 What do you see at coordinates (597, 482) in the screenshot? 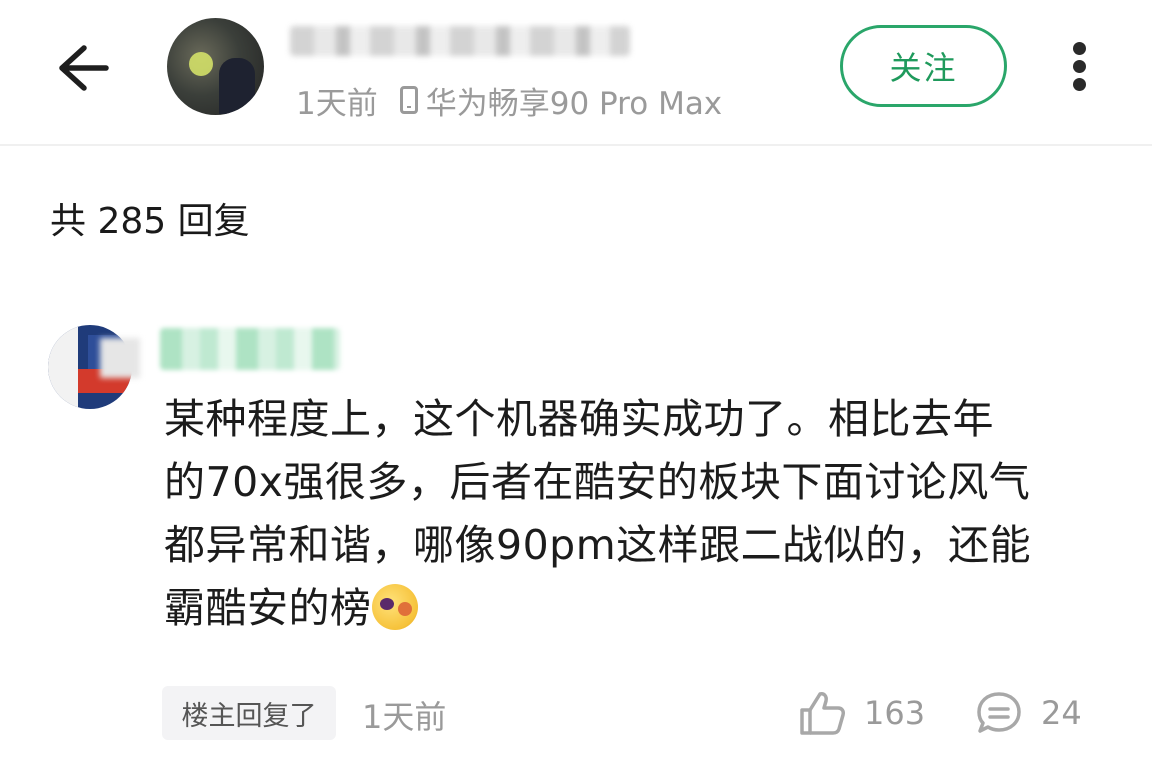
I see `comment-line: 的70x强很多，后者在酷安的板块下面讨论风气` at bounding box center [597, 482].